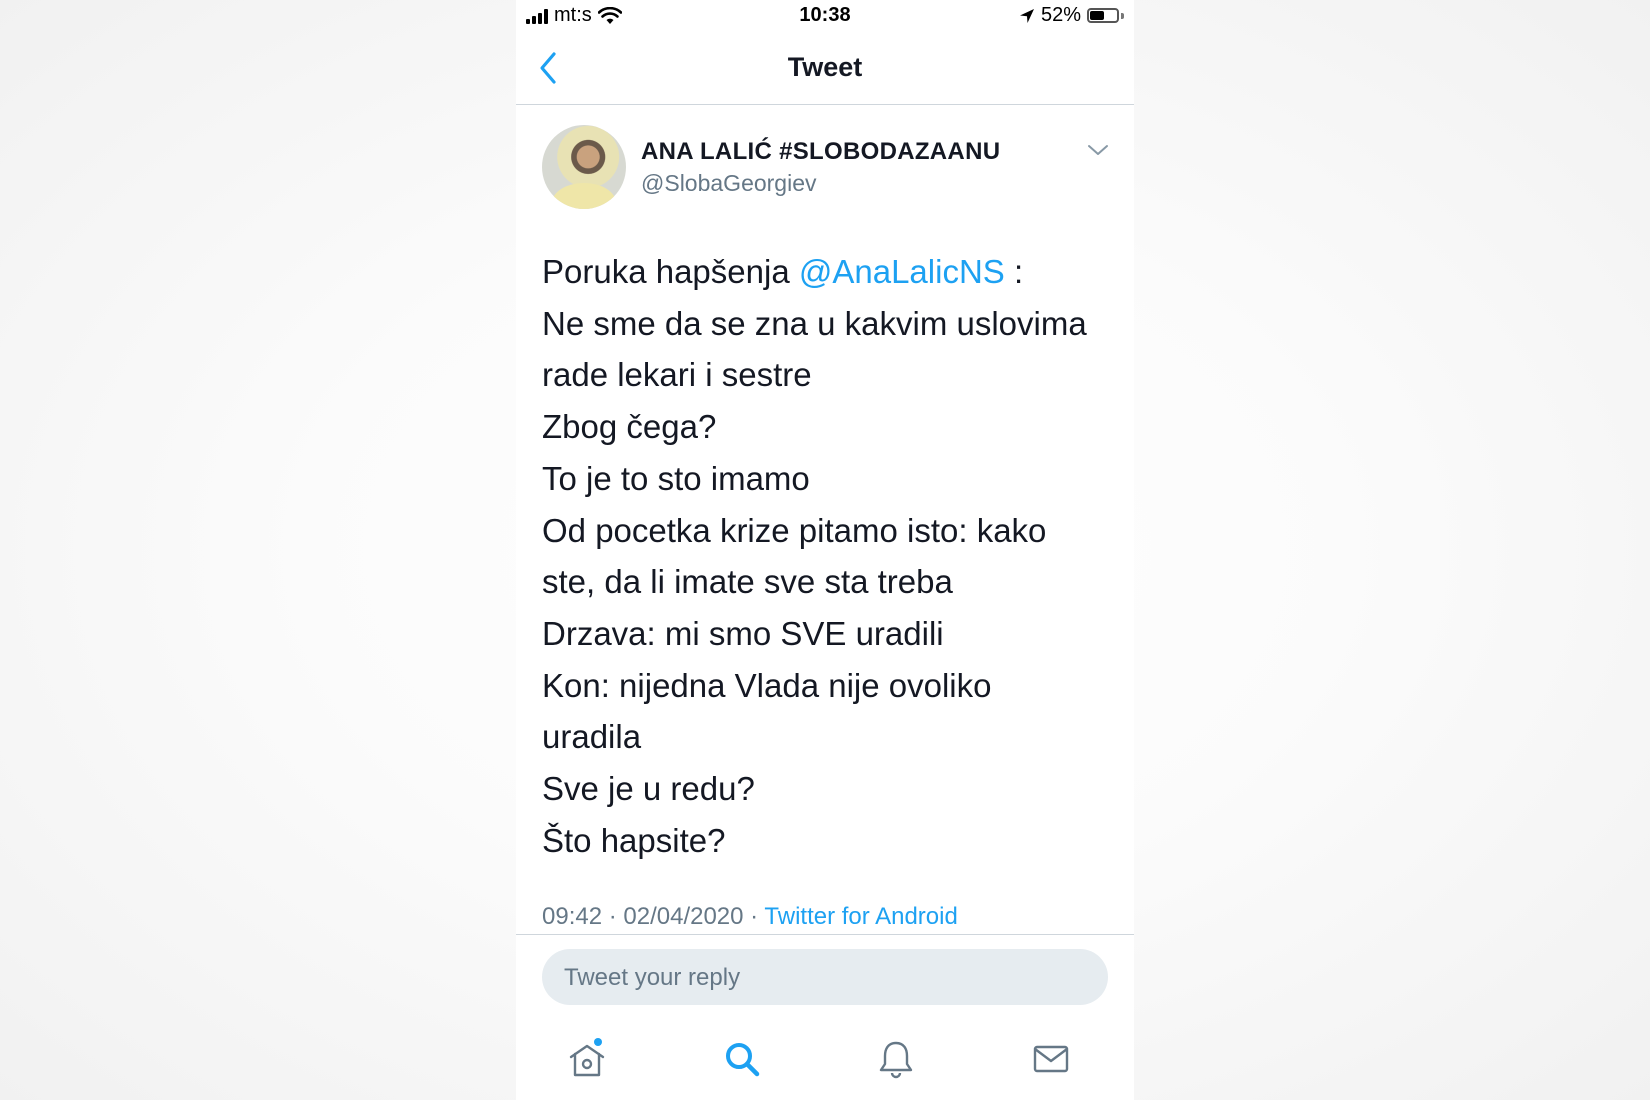 This screenshot has height=1100, width=1650. I want to click on search-icon, so click(742, 1059).